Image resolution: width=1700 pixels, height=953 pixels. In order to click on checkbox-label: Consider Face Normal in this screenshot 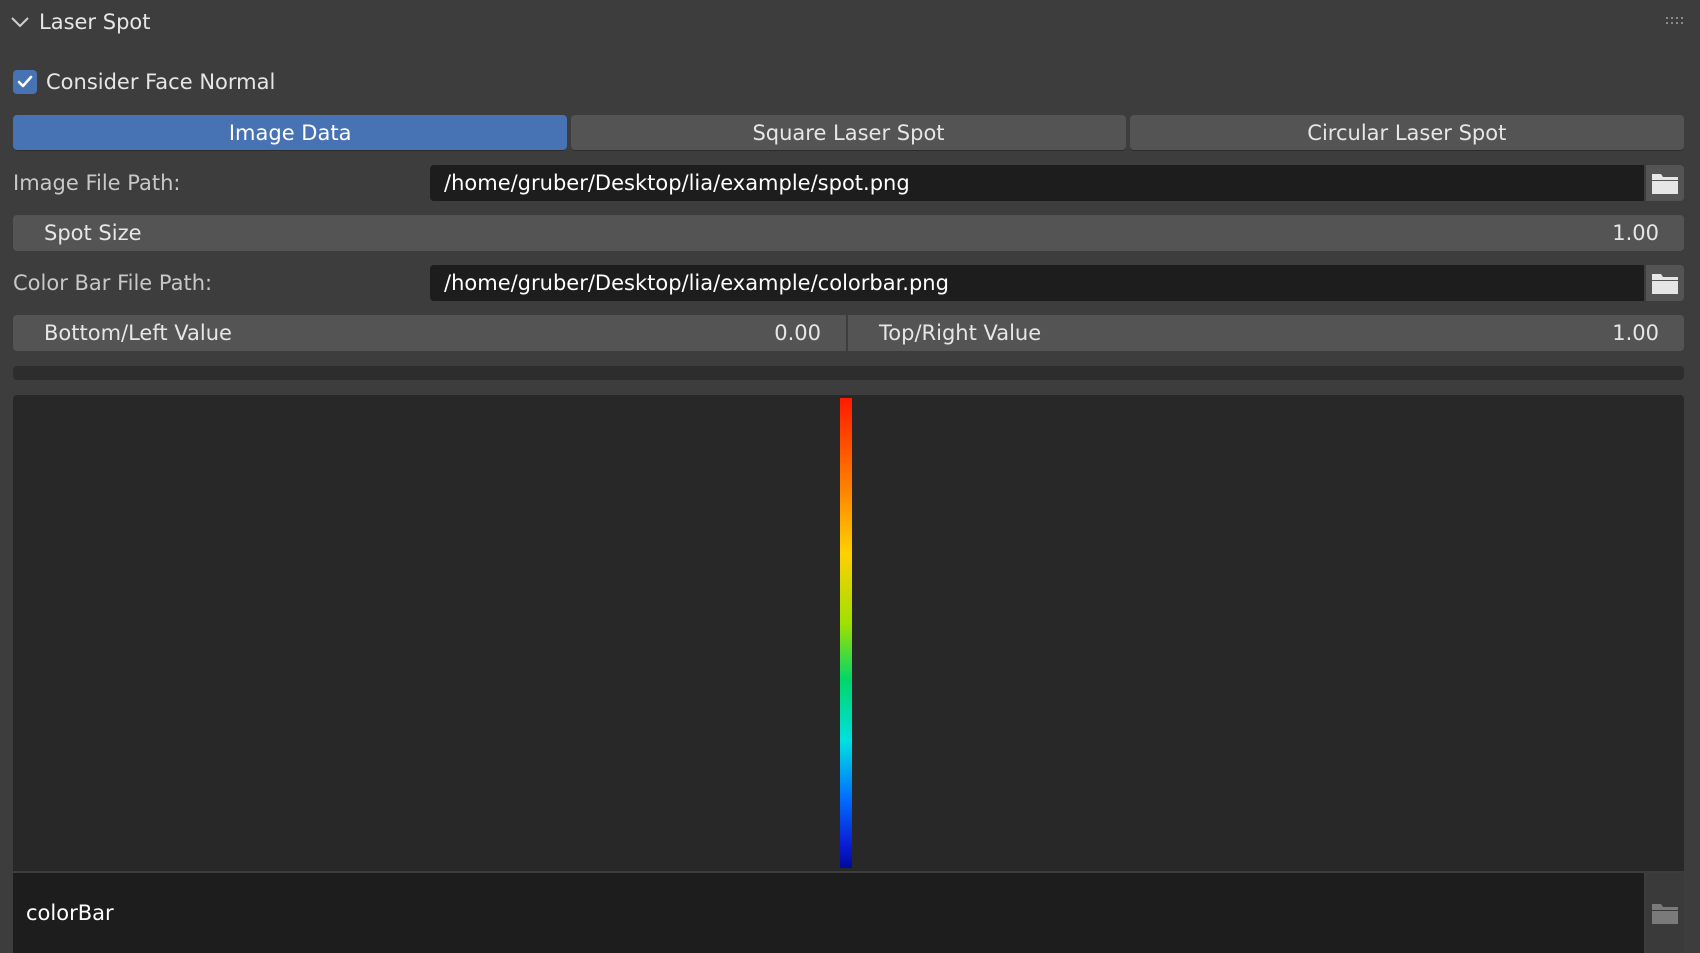, I will do `click(161, 82)`.